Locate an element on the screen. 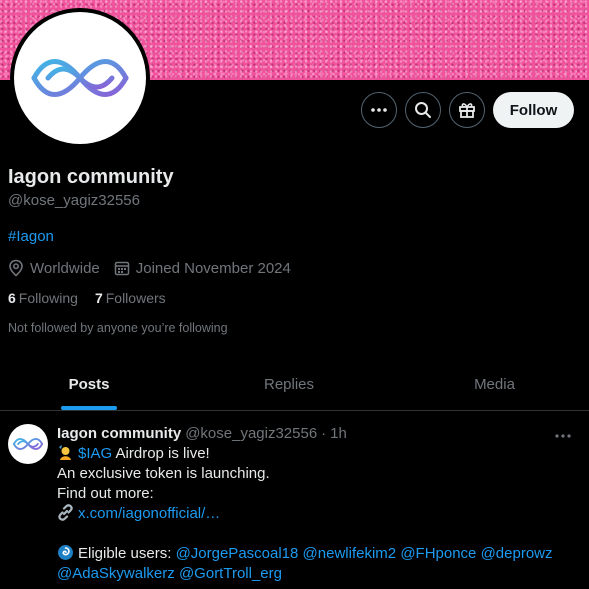 Image resolution: width=589 pixels, height=589 pixels. followers-count: 7 is located at coordinates (98, 298).